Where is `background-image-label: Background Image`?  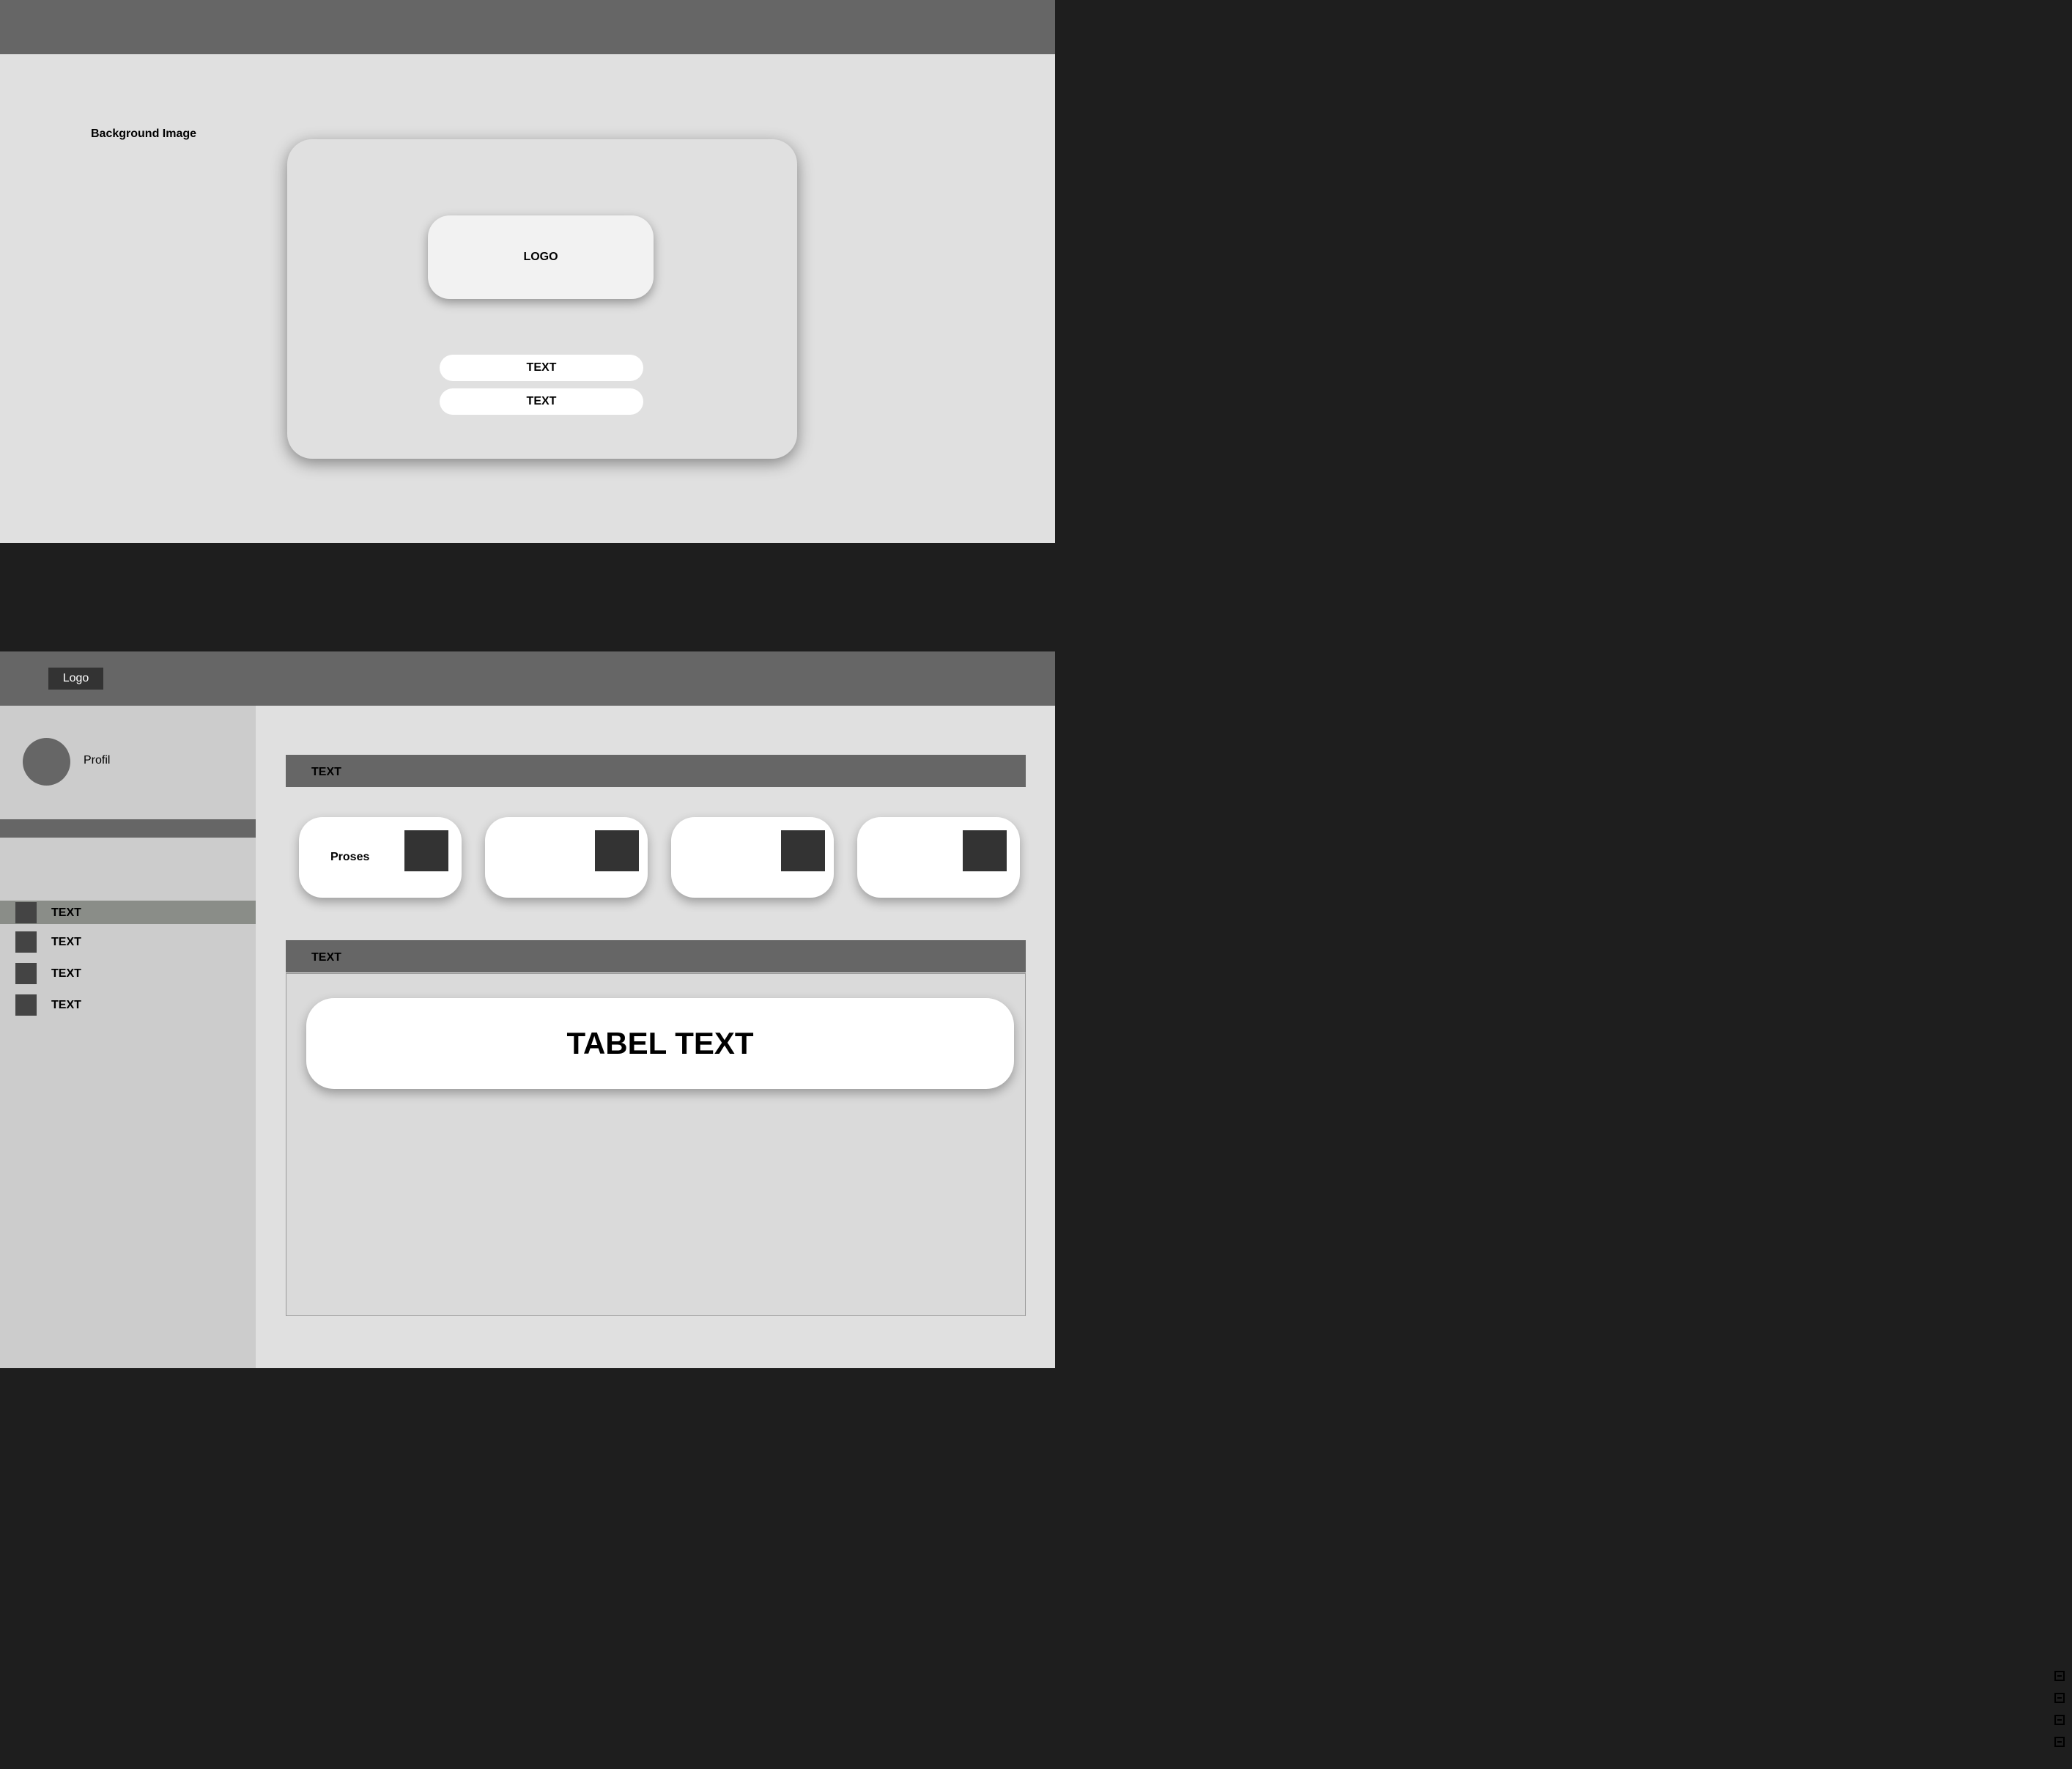 background-image-label: Background Image is located at coordinates (144, 134).